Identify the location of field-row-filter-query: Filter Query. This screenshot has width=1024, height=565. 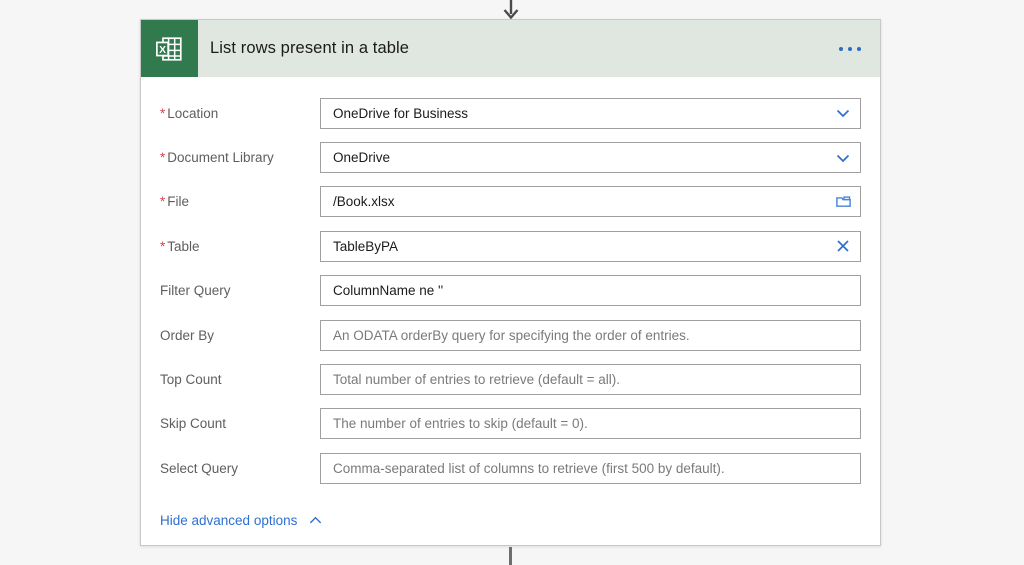
(510, 291).